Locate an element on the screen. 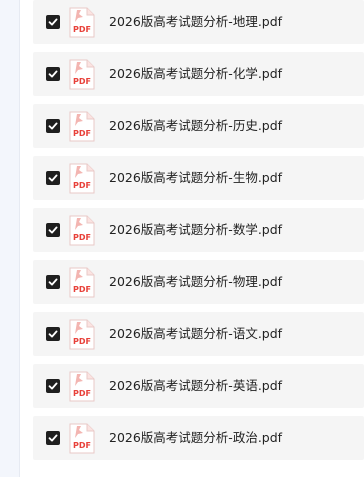 This screenshot has height=477, width=364. file-name: 2026版高考试题分析-英语.pdf is located at coordinates (195, 386).